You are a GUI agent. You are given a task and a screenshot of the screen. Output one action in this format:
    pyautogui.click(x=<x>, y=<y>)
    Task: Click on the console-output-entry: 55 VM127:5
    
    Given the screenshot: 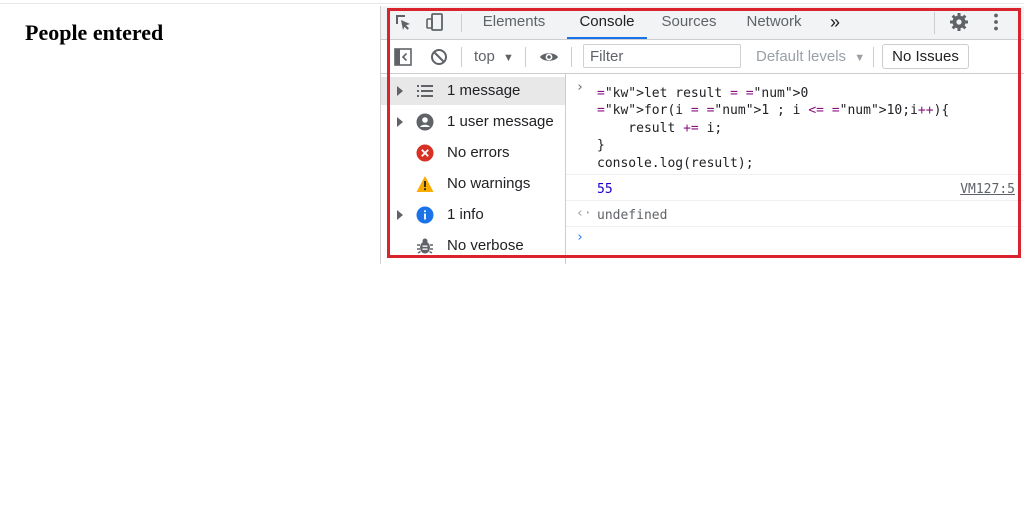 What is the action you would take?
    pyautogui.click(x=795, y=188)
    